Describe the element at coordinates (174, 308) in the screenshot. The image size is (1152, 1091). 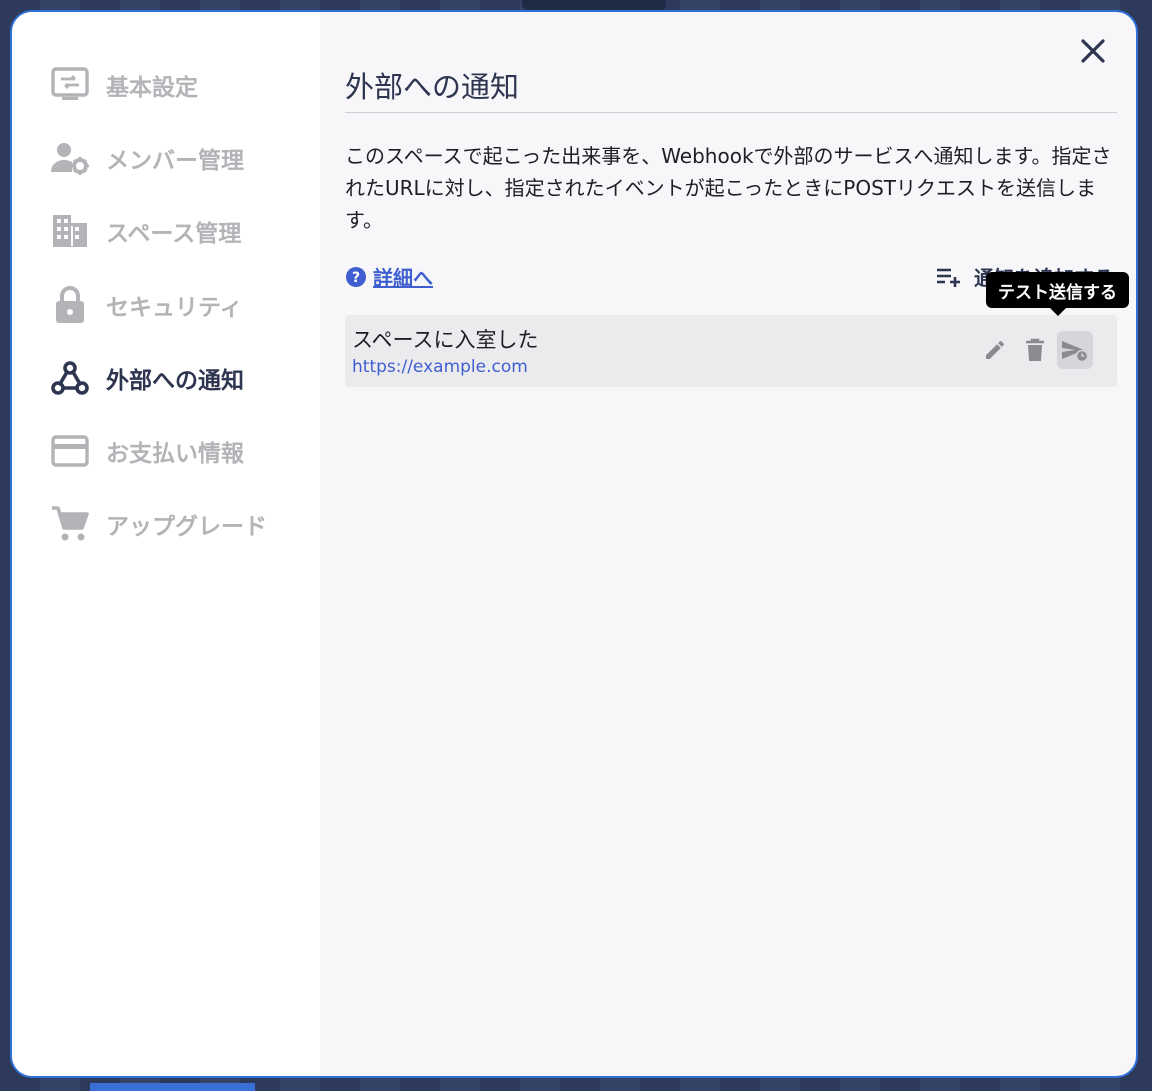
I see `sidebar-item-label: セキュリティ` at that location.